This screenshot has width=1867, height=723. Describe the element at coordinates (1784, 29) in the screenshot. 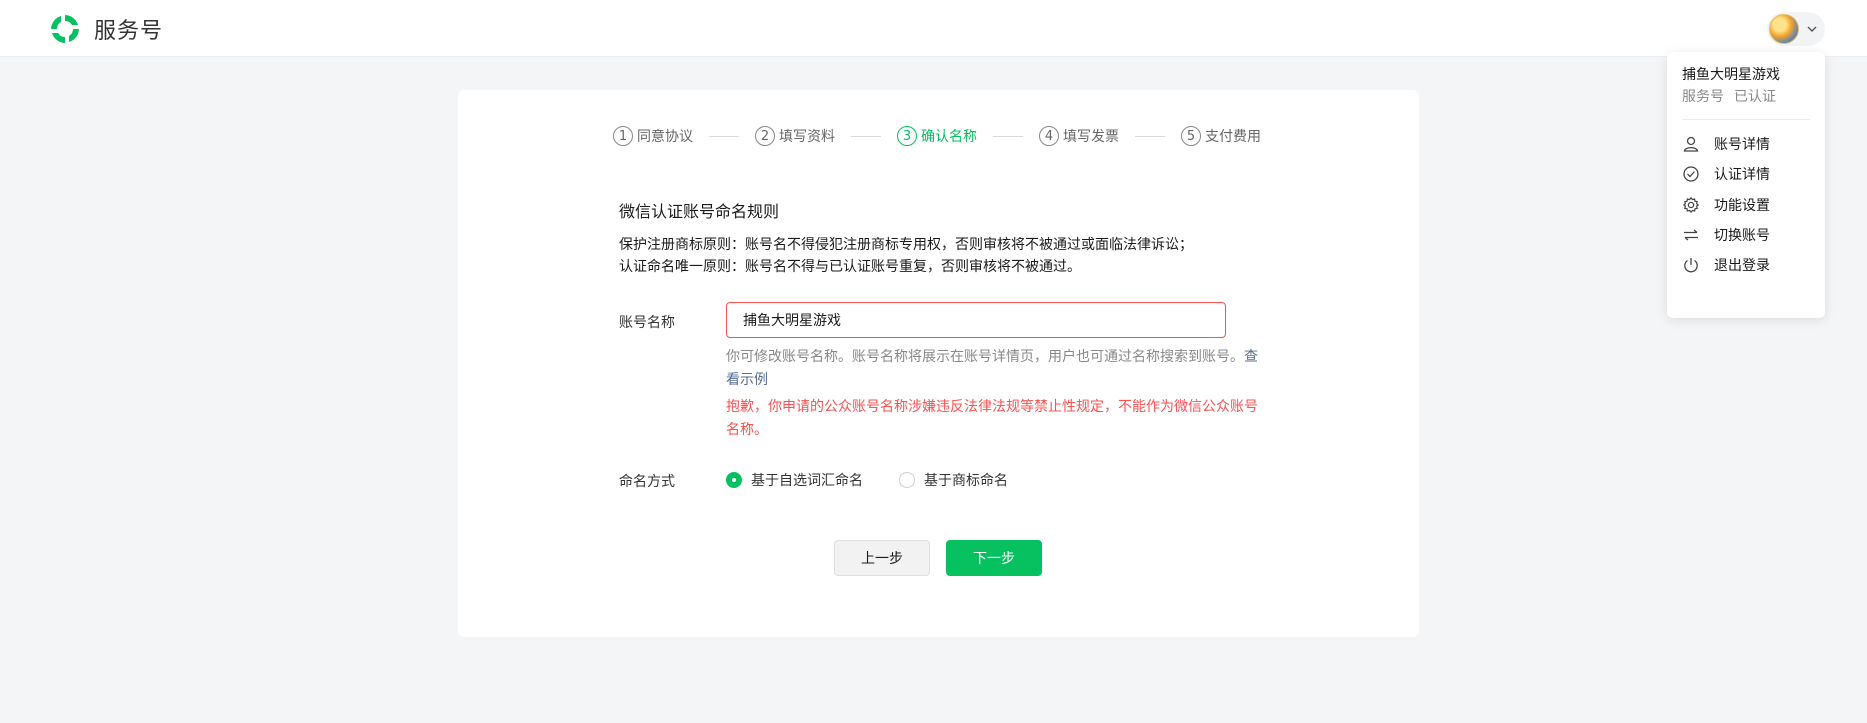

I see `avatar` at that location.